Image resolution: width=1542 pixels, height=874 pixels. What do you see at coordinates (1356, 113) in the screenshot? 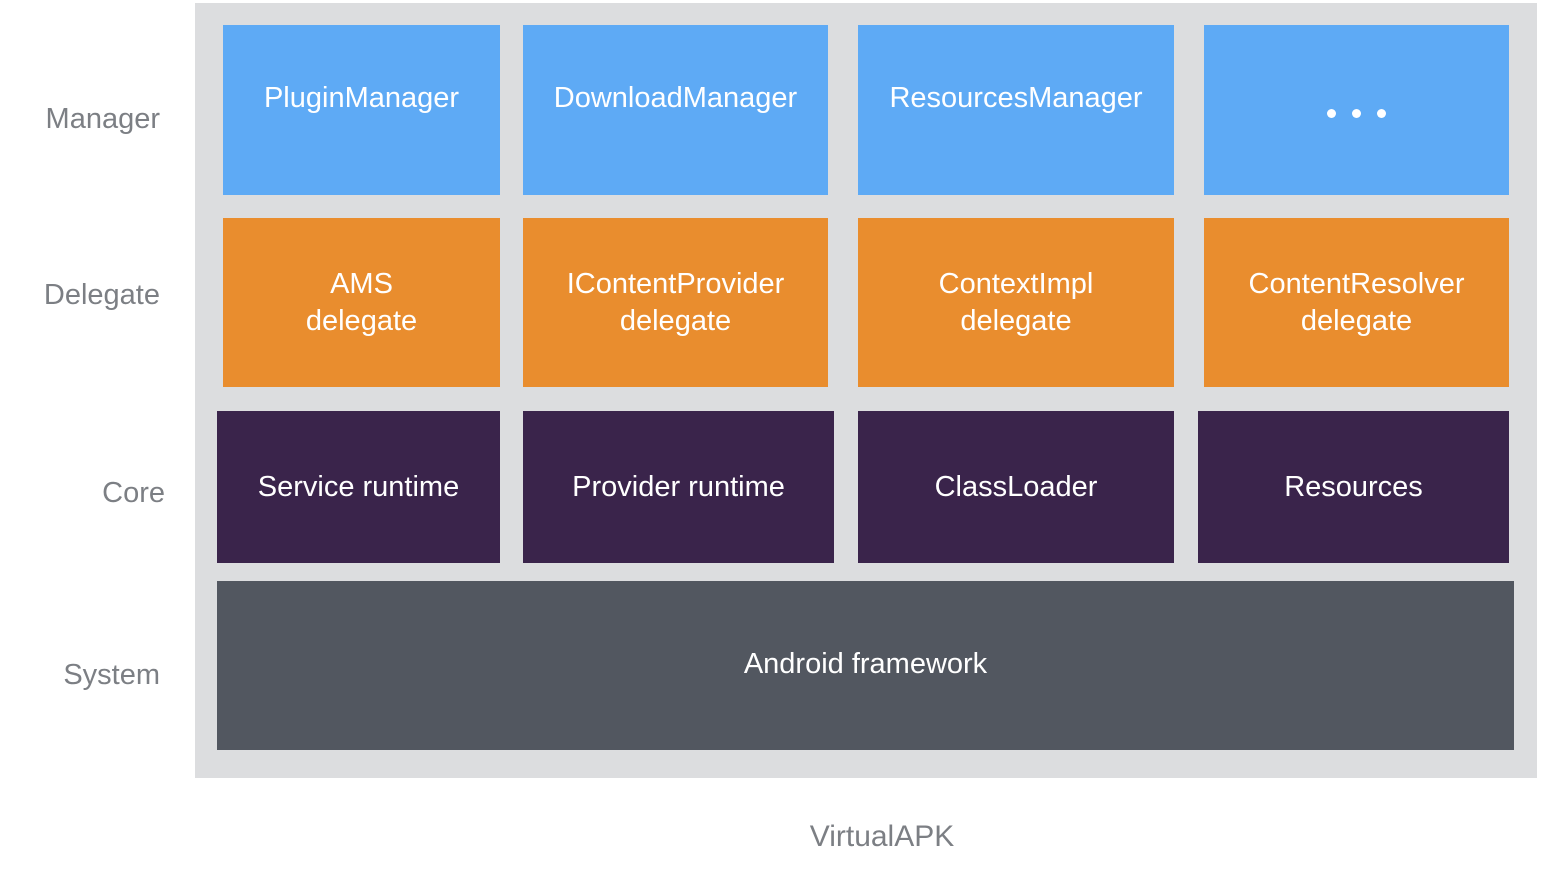
I see `ellipsis-icon` at bounding box center [1356, 113].